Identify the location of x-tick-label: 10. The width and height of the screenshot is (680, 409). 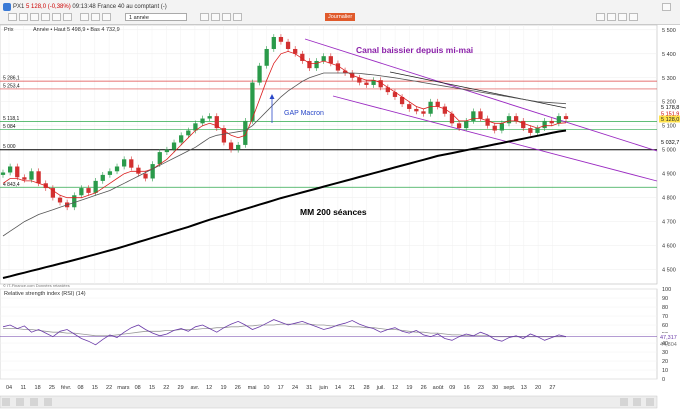
(266, 388).